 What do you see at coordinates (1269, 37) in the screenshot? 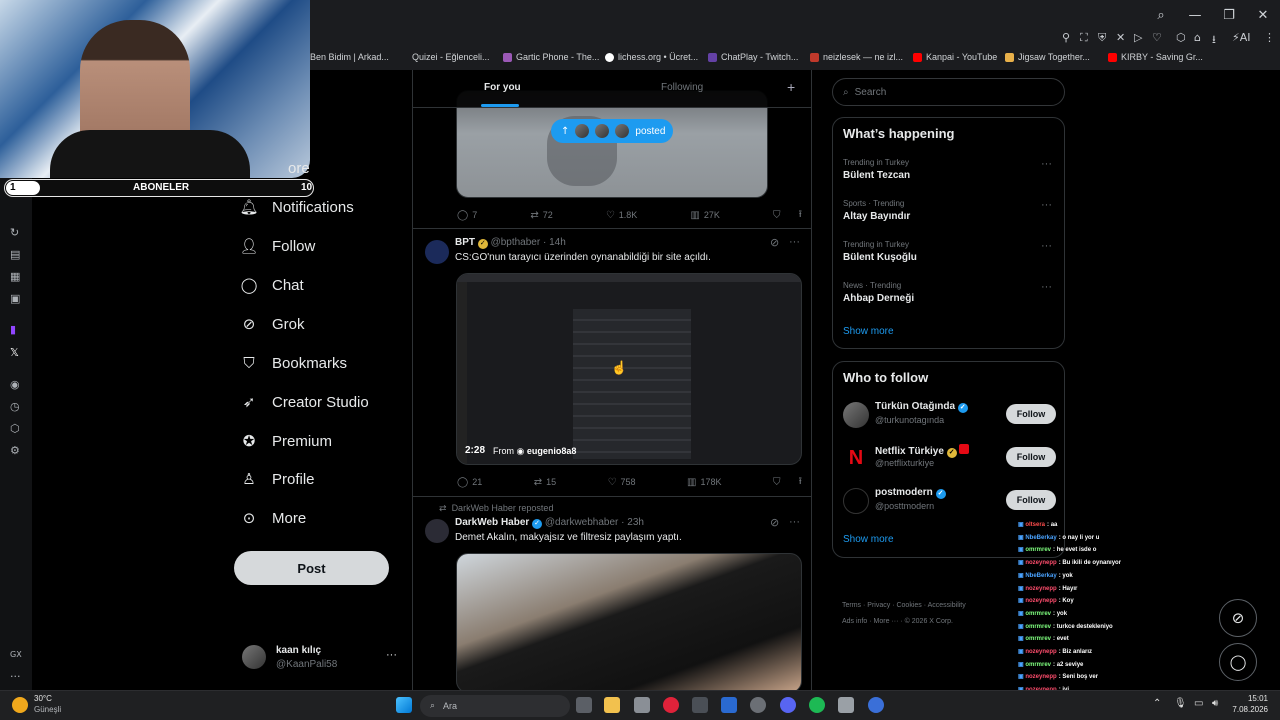
I see `menu-icon: ⋮` at bounding box center [1269, 37].